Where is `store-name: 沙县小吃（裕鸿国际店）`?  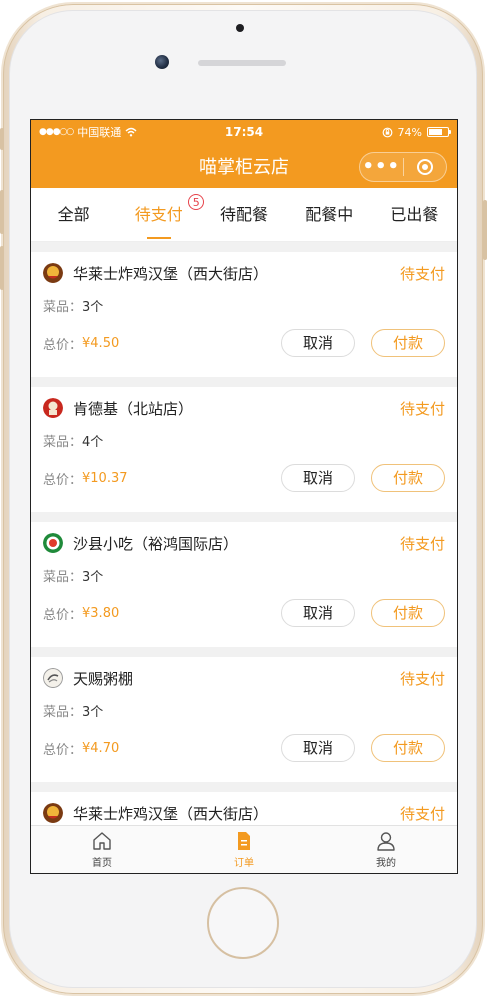
store-name: 沙县小吃（裕鸿国际店） is located at coordinates (155, 543).